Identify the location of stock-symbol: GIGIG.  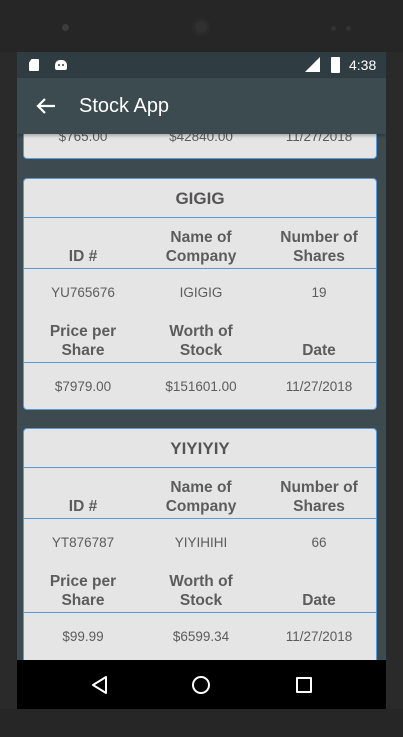
(200, 198).